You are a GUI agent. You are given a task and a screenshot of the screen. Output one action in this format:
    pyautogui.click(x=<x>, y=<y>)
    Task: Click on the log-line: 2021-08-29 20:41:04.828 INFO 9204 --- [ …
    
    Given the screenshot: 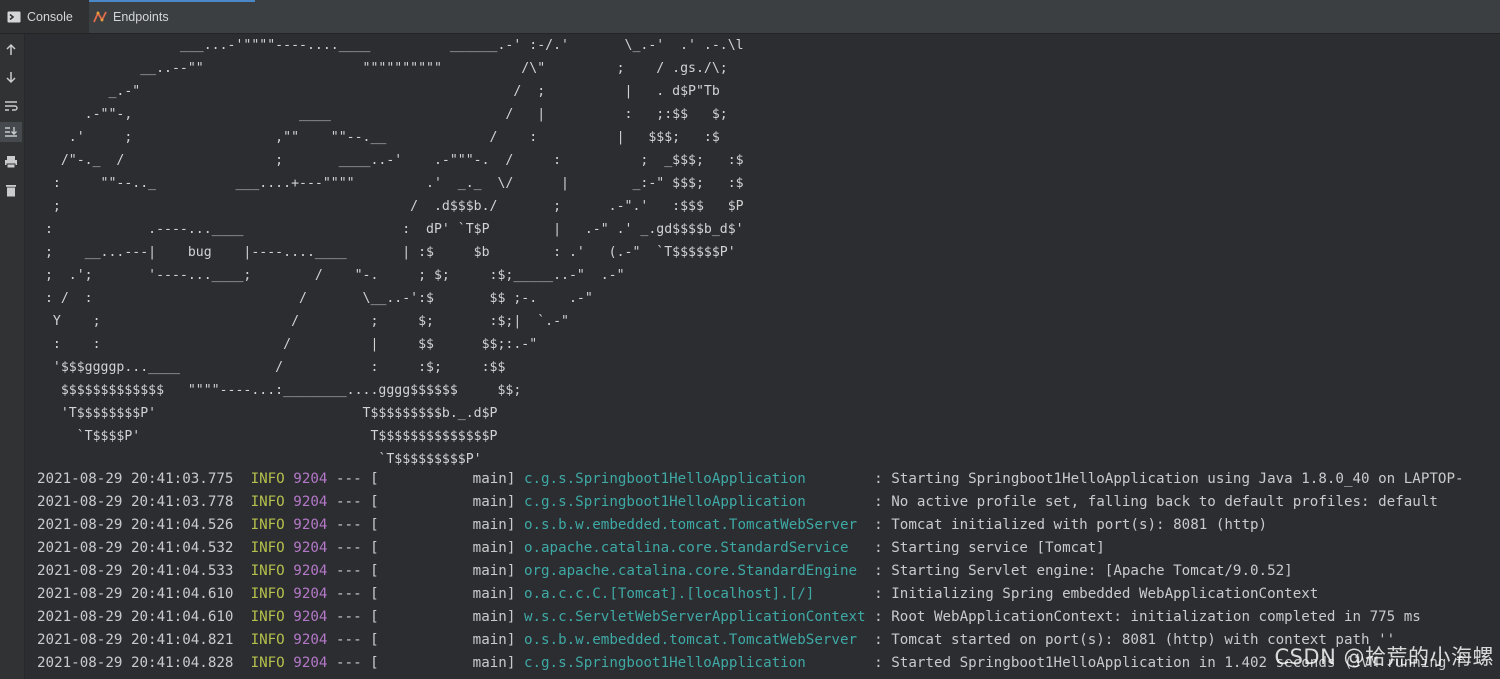 What is the action you would take?
    pyautogui.click(x=750, y=663)
    